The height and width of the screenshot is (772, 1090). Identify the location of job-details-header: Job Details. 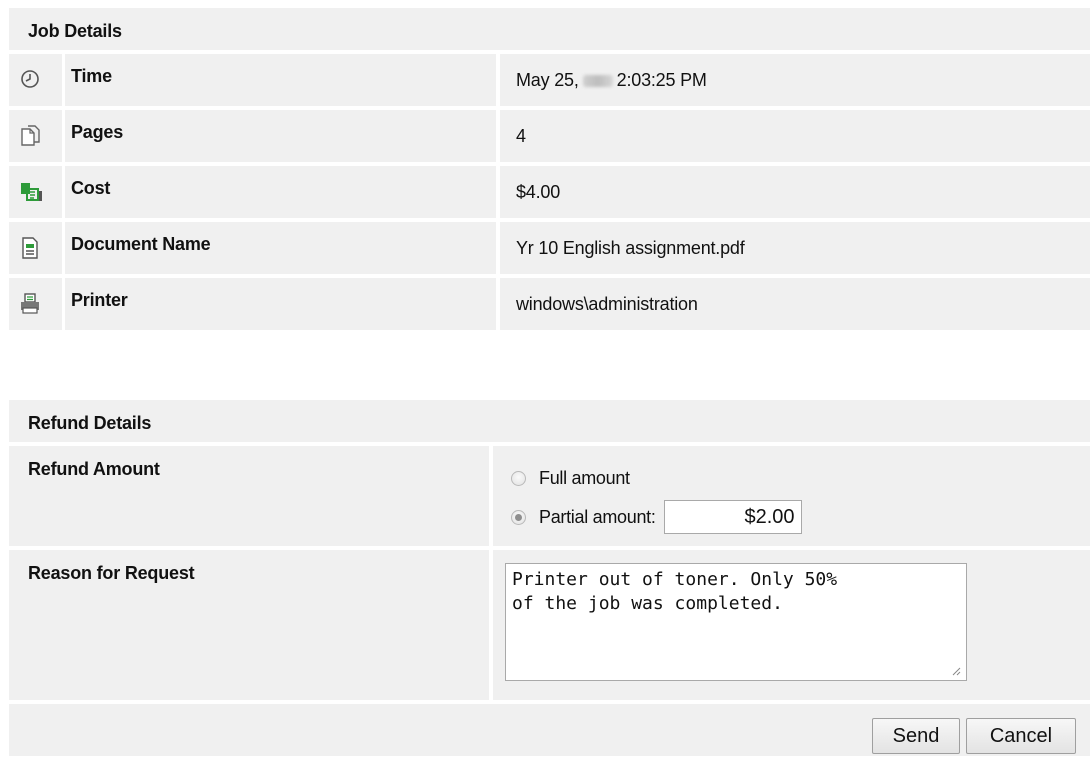
(549, 29).